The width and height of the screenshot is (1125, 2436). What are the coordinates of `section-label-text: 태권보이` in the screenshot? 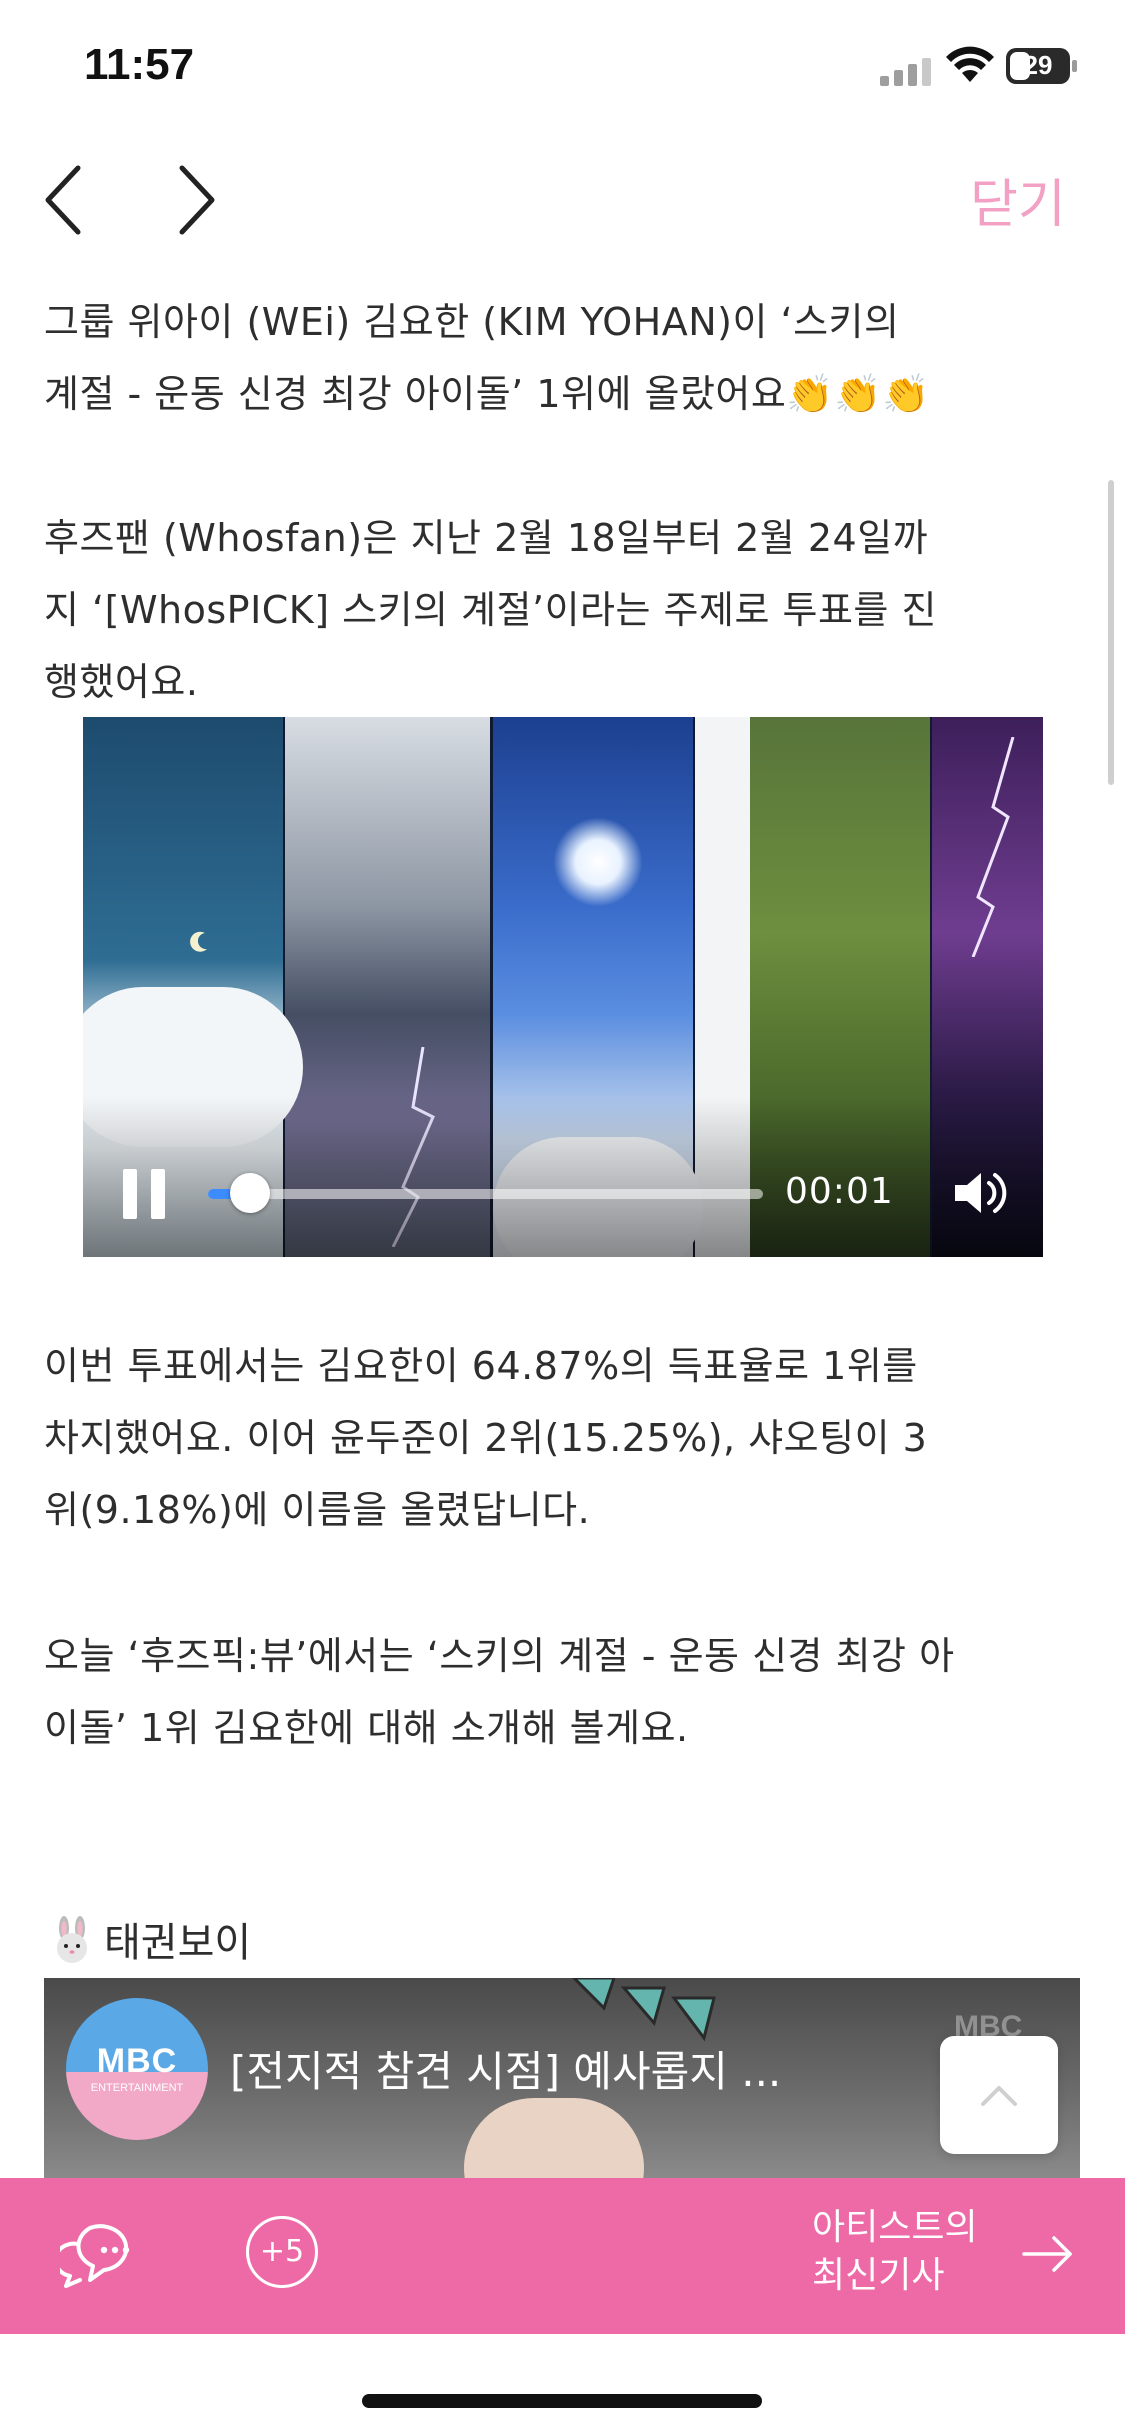 It's located at (178, 1943).